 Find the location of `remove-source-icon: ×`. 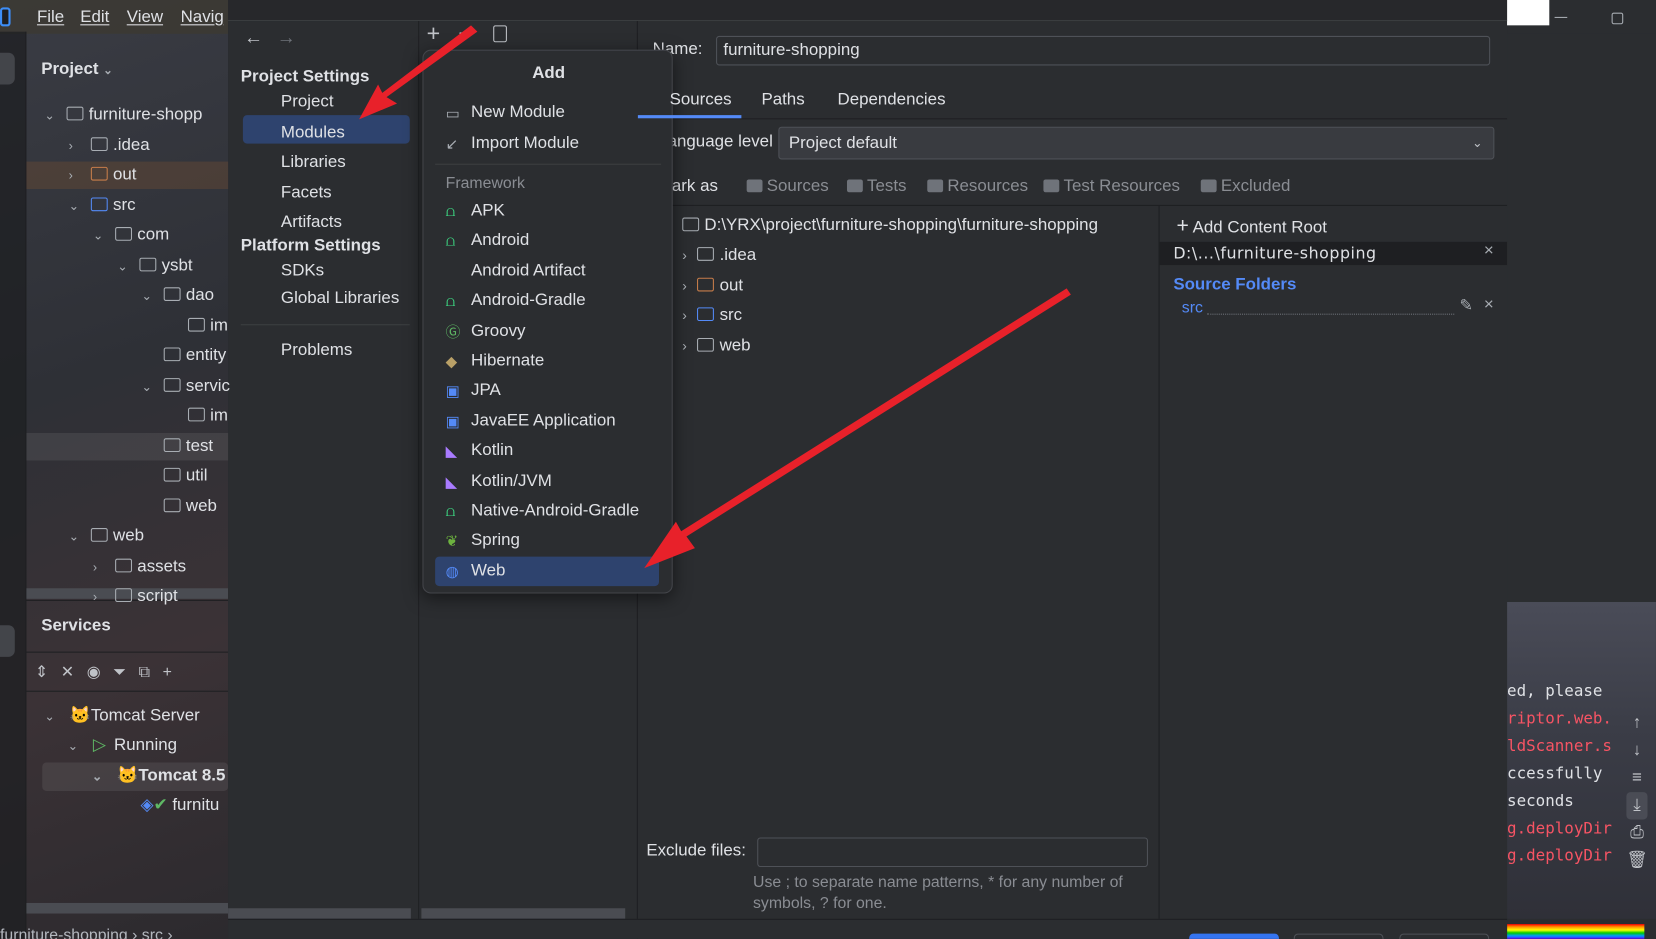

remove-source-icon: × is located at coordinates (1489, 305).